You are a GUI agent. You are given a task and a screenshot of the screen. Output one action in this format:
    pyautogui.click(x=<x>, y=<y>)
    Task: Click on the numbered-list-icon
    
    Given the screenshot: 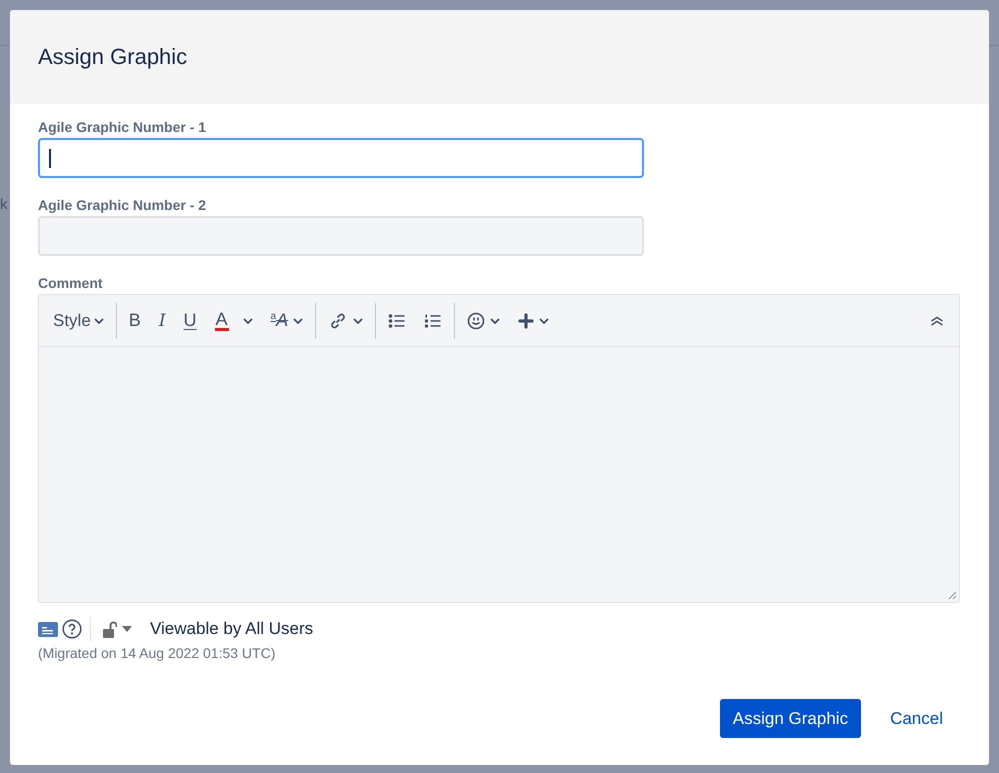 What is the action you would take?
    pyautogui.click(x=433, y=320)
    